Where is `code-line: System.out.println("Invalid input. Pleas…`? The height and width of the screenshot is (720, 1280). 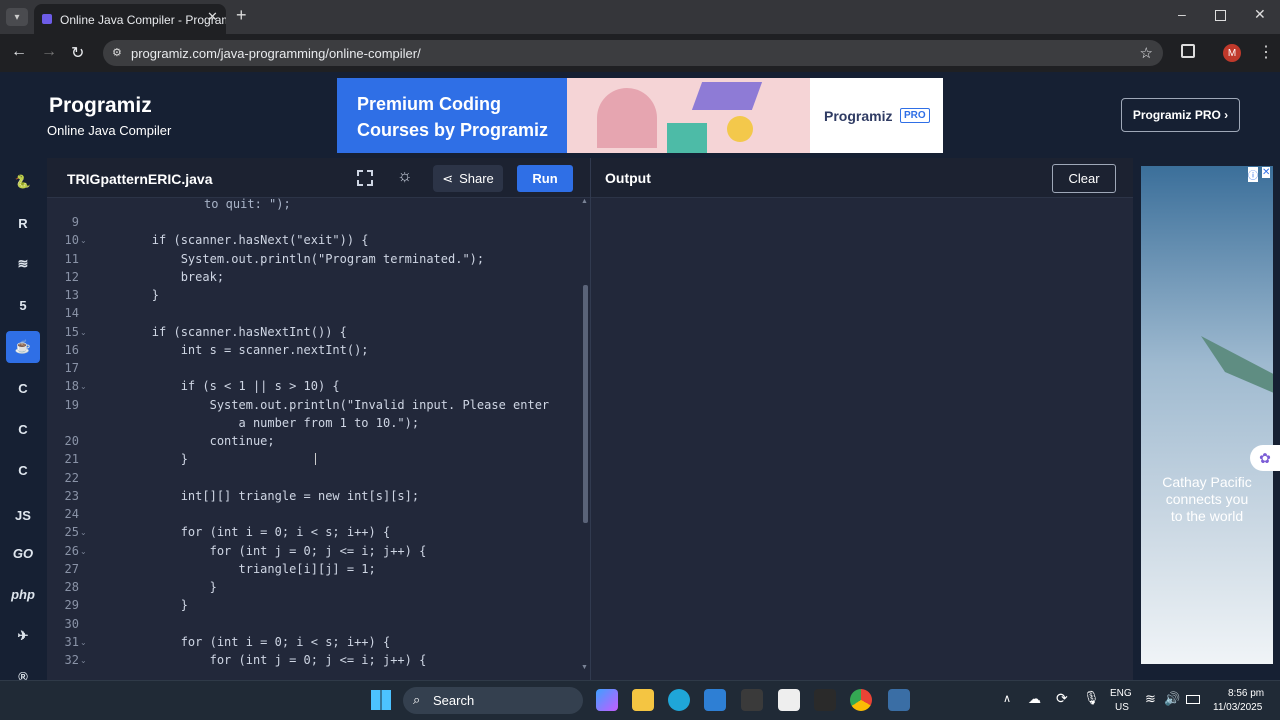 code-line: System.out.println("Invalid input. Pleas… is located at coordinates (322, 405).